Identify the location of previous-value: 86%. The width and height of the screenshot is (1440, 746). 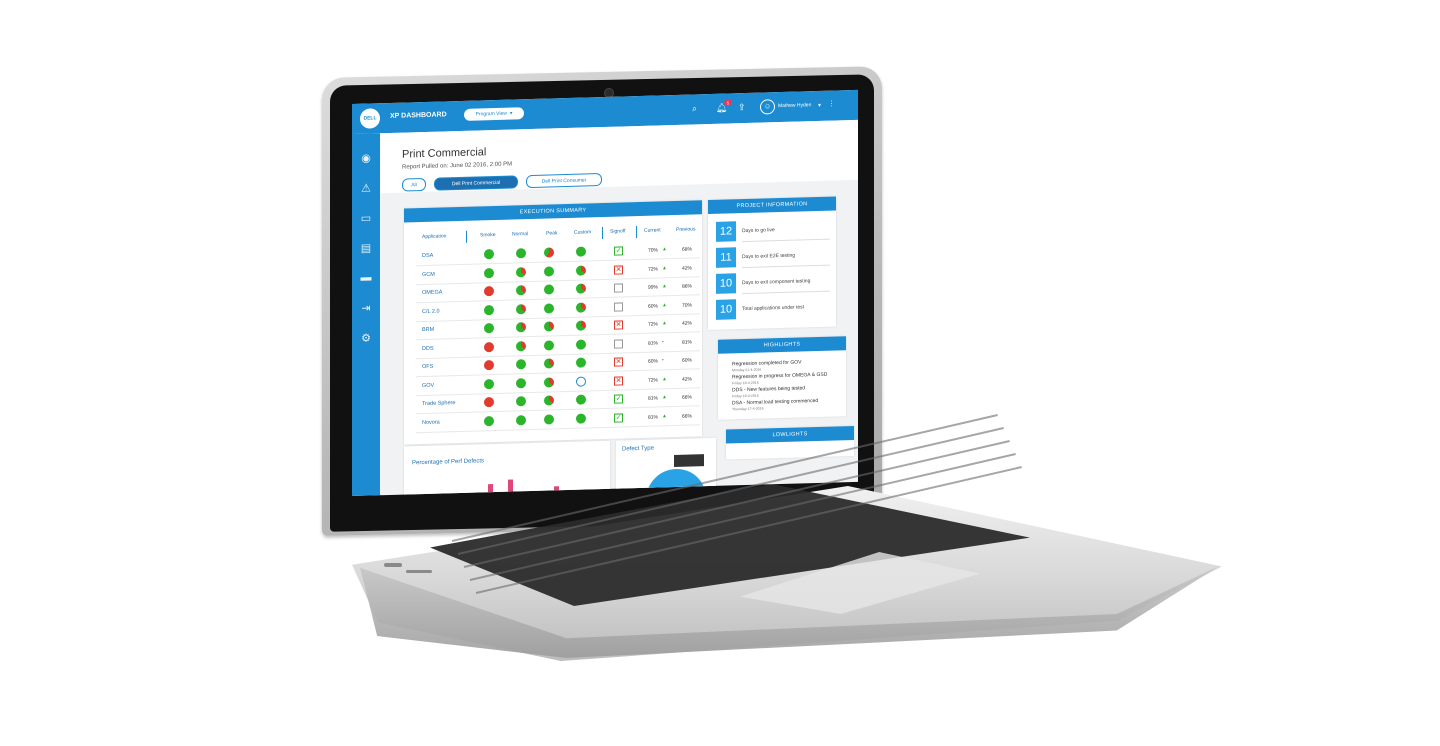
(687, 286).